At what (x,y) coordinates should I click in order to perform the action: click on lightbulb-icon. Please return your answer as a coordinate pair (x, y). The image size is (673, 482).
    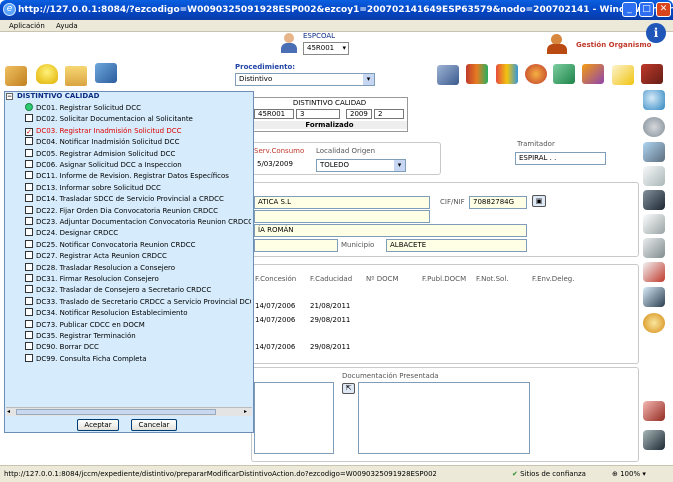
    Looking at the image, I should click on (47, 74).